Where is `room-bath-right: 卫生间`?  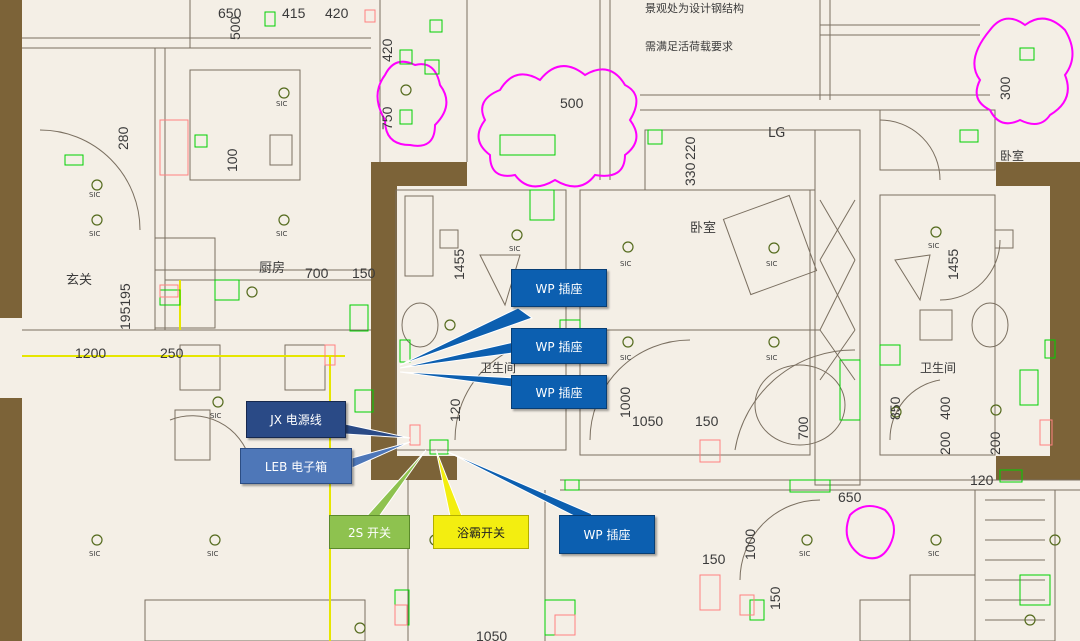
room-bath-right: 卫生间 is located at coordinates (938, 368).